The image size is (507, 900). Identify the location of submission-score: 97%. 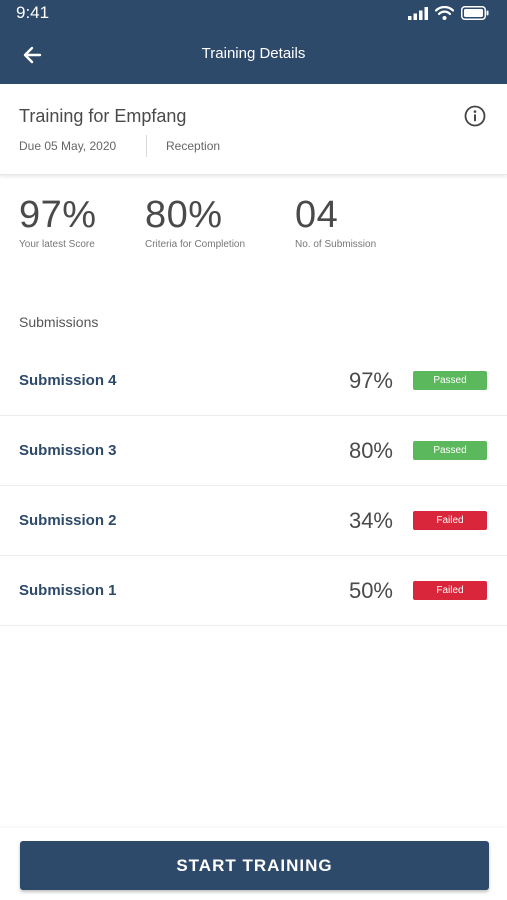
(370, 380).